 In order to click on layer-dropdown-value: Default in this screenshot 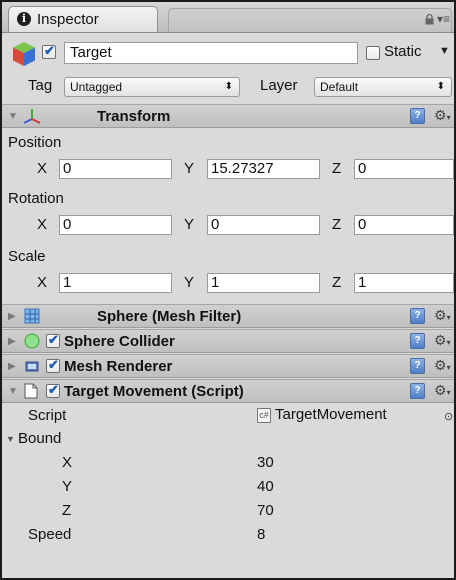, I will do `click(339, 87)`.